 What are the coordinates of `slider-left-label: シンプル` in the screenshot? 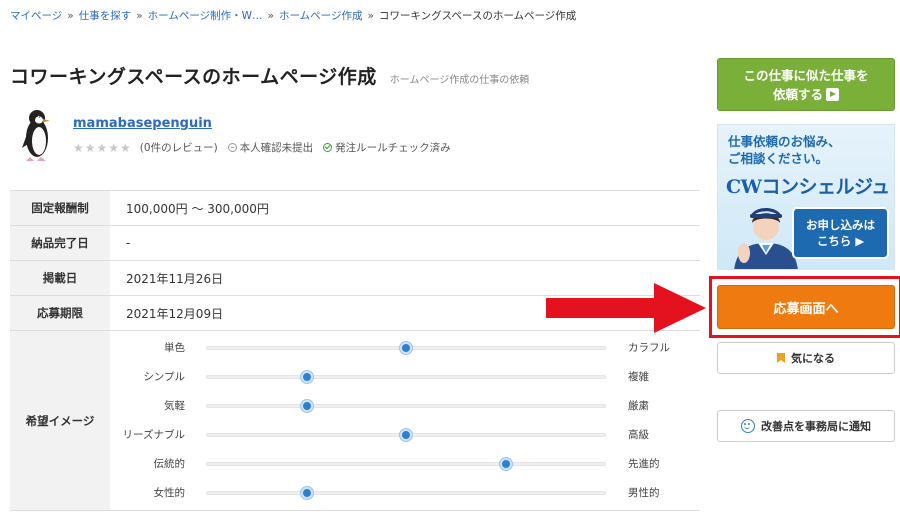 It's located at (164, 377).